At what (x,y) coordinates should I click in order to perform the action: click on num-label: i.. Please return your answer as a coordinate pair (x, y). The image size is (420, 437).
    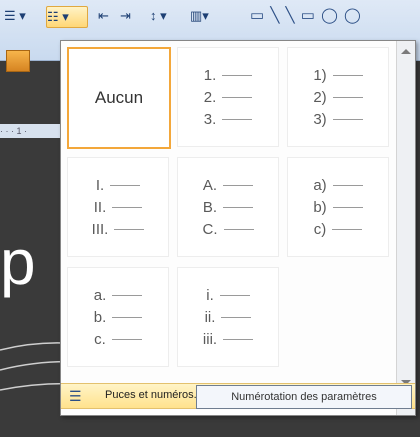
    Looking at the image, I should click on (210, 295).